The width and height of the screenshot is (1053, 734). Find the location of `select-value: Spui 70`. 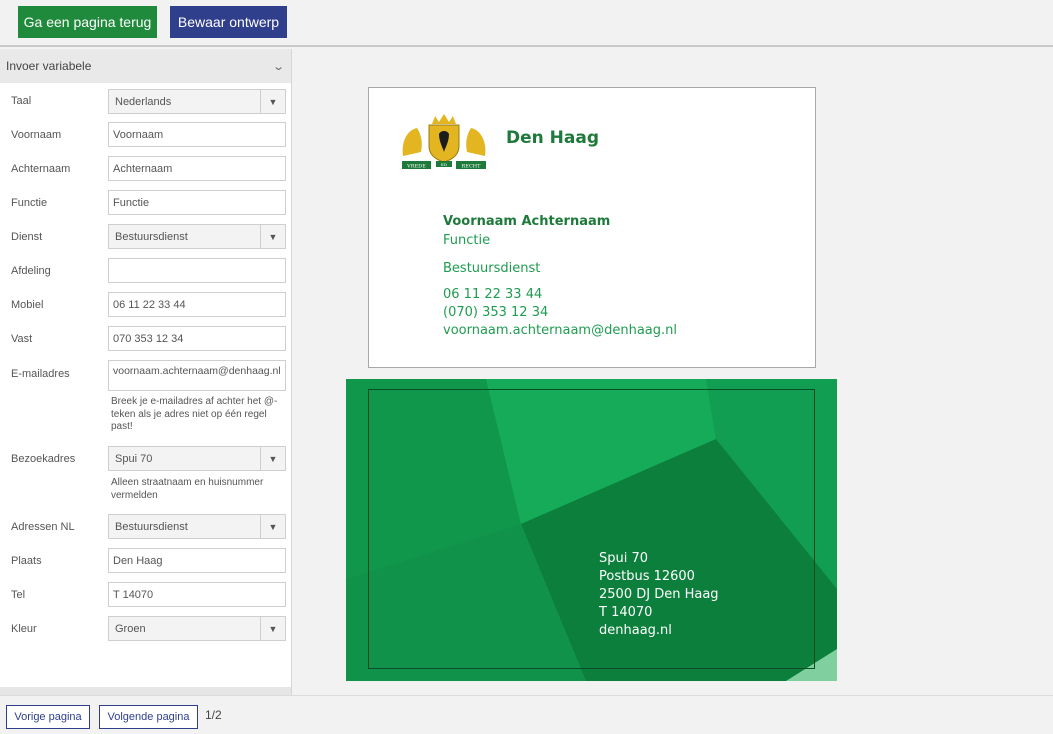

select-value: Spui 70 is located at coordinates (134, 458).